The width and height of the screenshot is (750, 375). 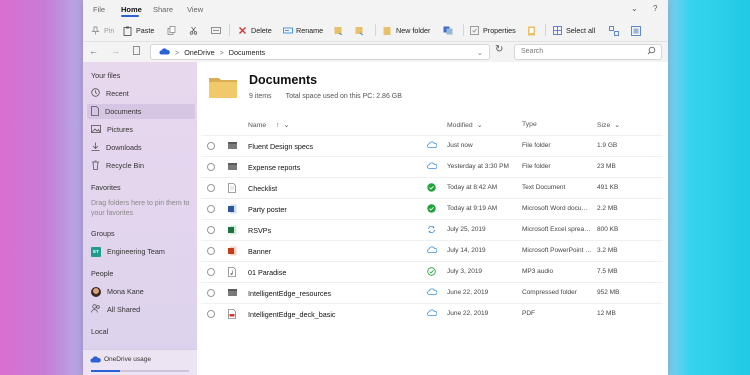 I want to click on sidebar-item-all-shared: All Shared, so click(x=141, y=309).